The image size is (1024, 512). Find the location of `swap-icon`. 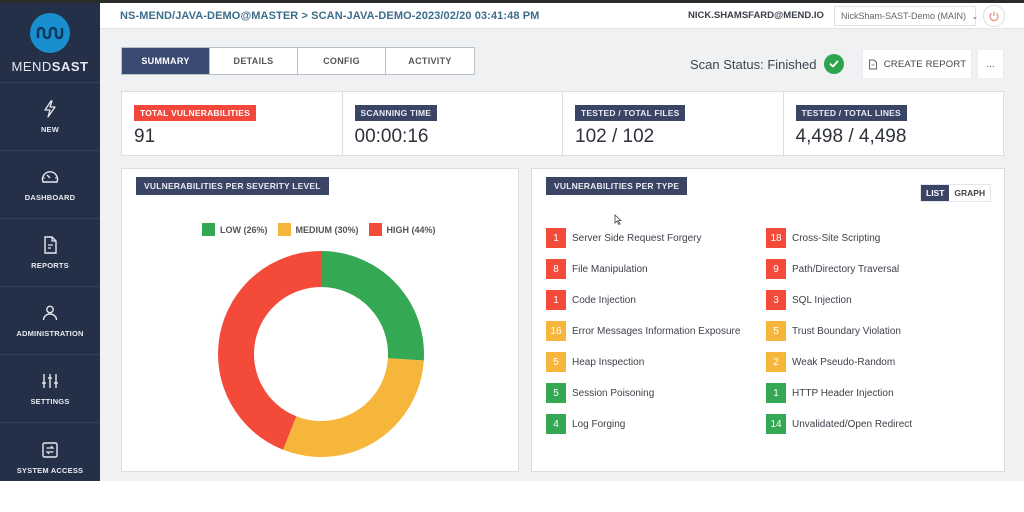

swap-icon is located at coordinates (50, 449).